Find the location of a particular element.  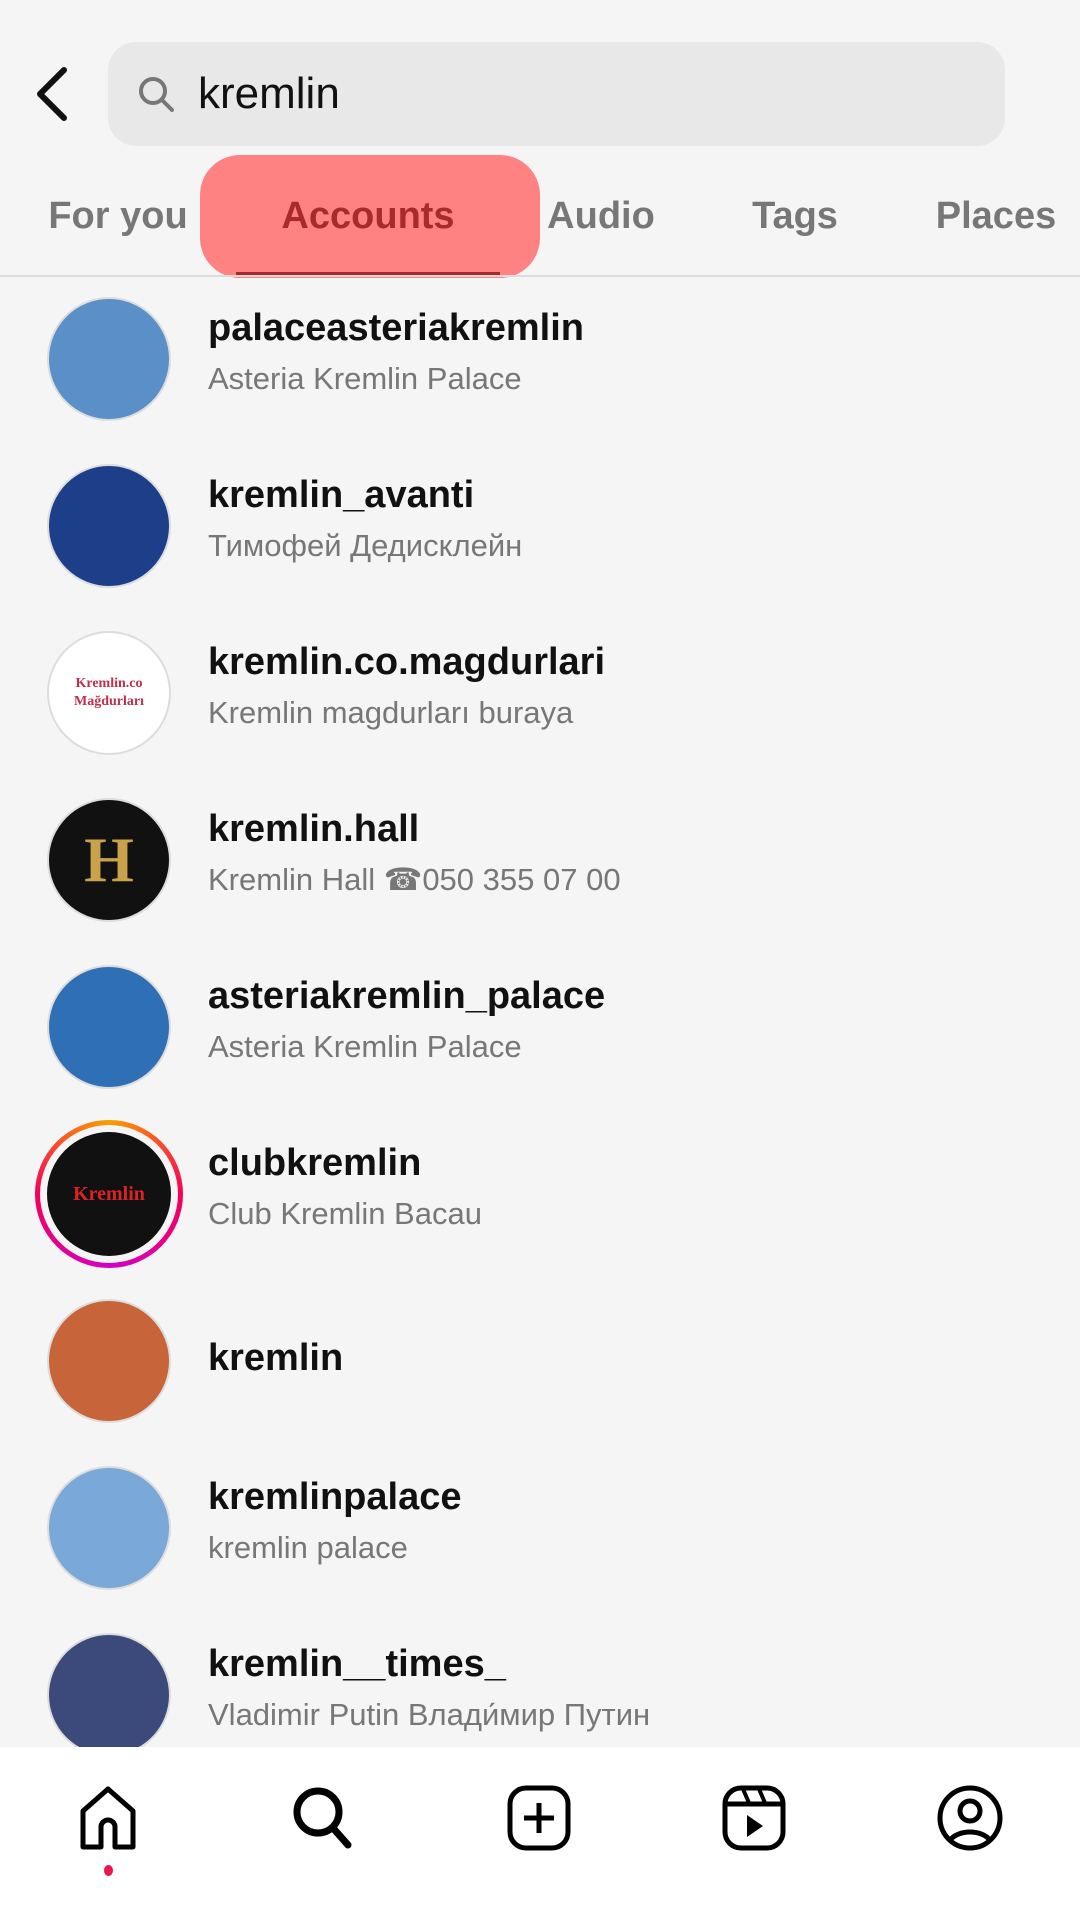

back-arrow-icon is located at coordinates (53, 94).